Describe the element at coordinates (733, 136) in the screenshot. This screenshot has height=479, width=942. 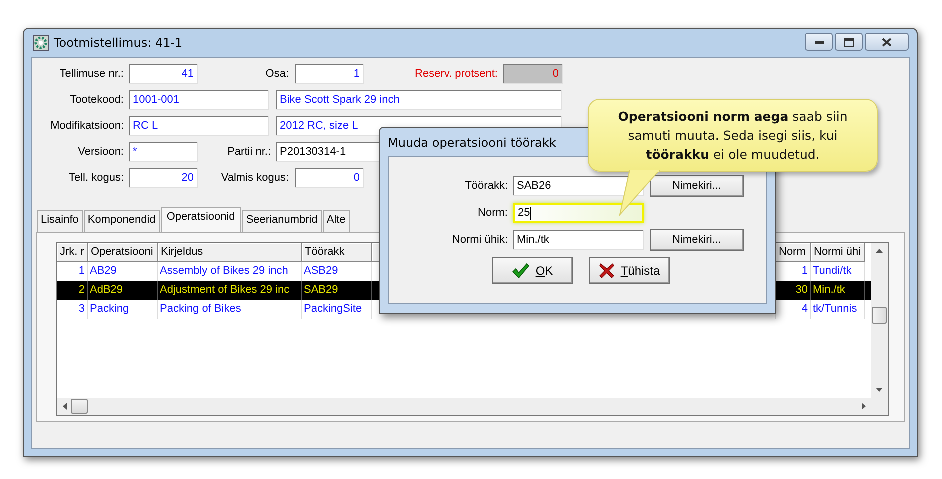
I see `callout-text: Operatsiooni norm aega saab siin samuti muuta. Seda isegi siis, kui töörakku ei ole muudetud.` at that location.